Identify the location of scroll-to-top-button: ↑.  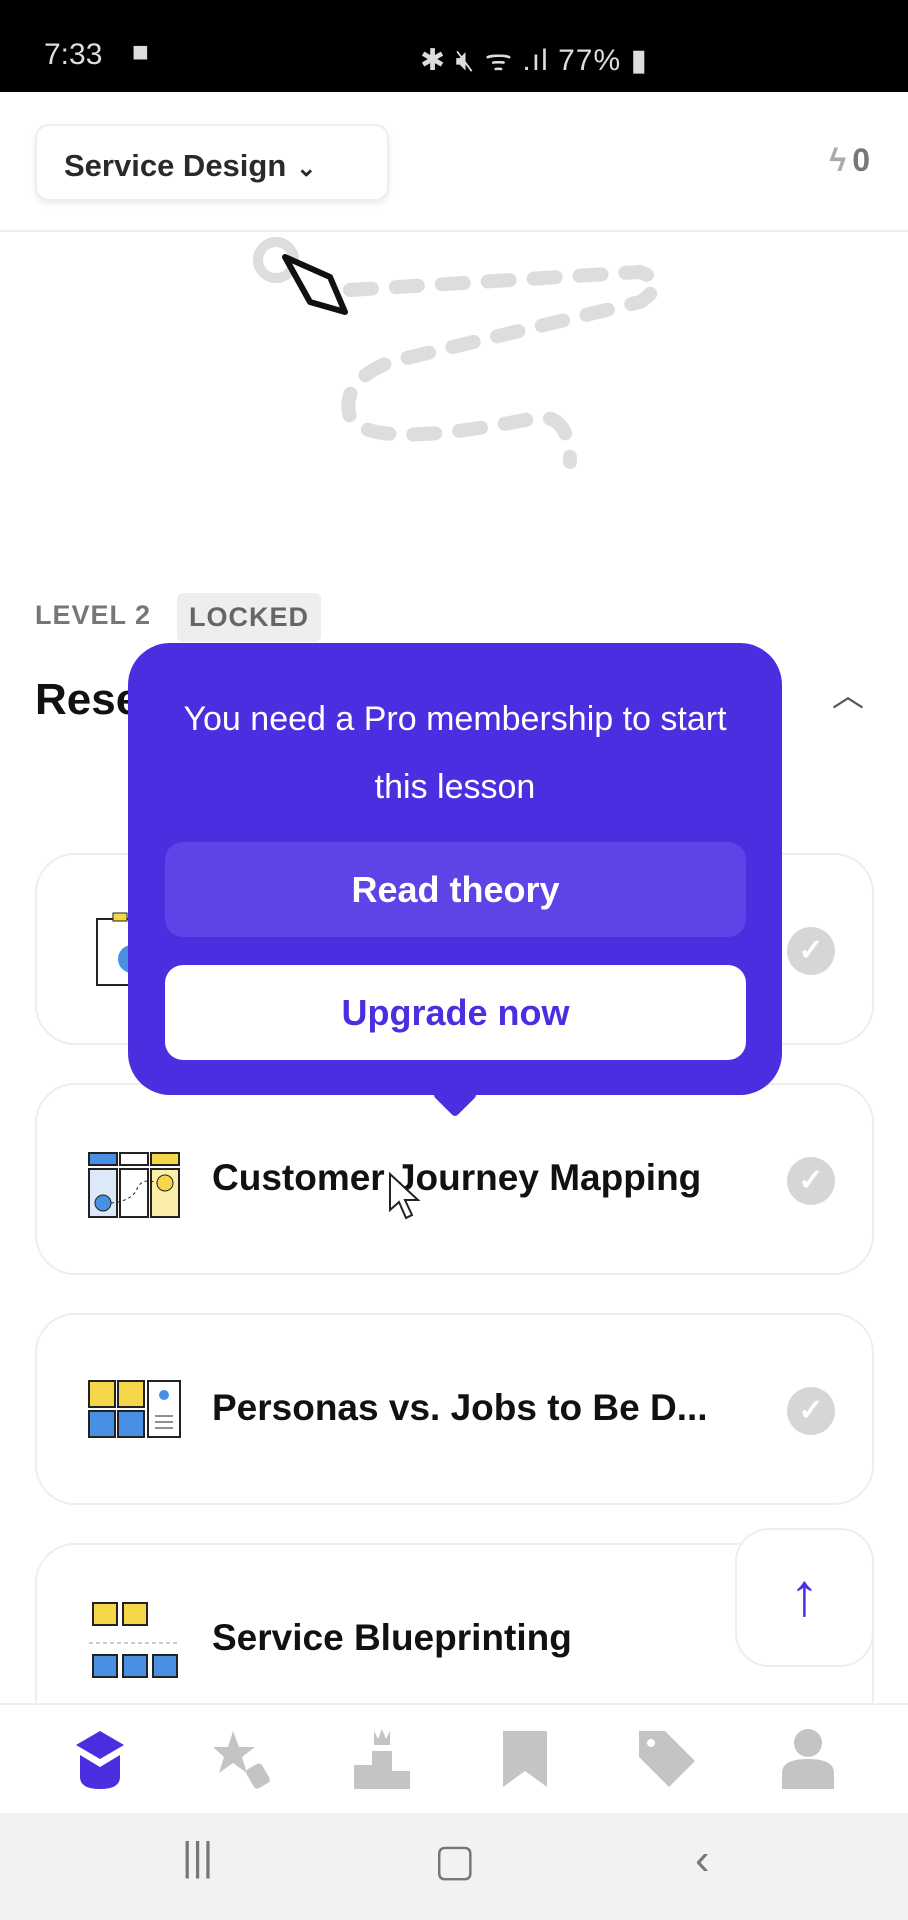
(804, 1597).